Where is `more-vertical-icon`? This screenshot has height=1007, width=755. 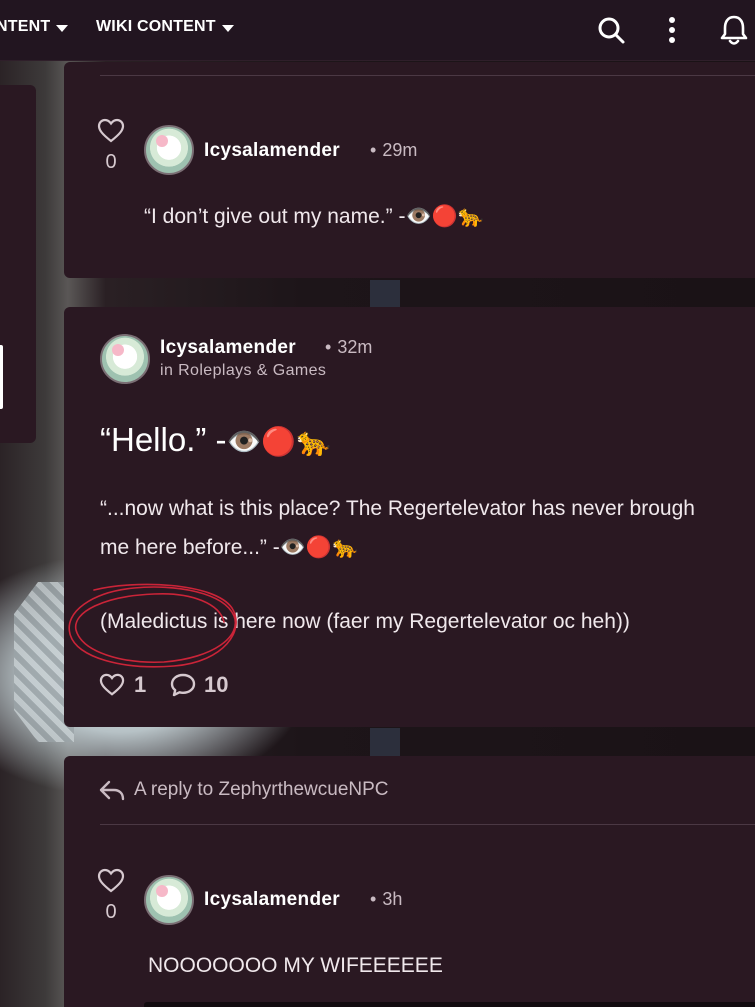 more-vertical-icon is located at coordinates (672, 30).